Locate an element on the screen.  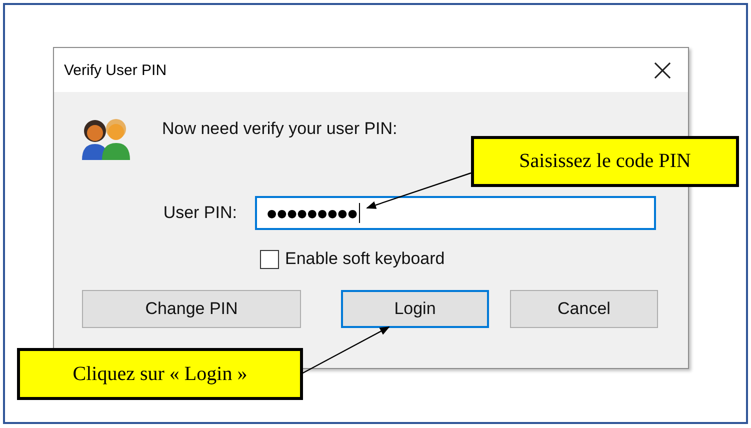
close-icon is located at coordinates (662, 70).